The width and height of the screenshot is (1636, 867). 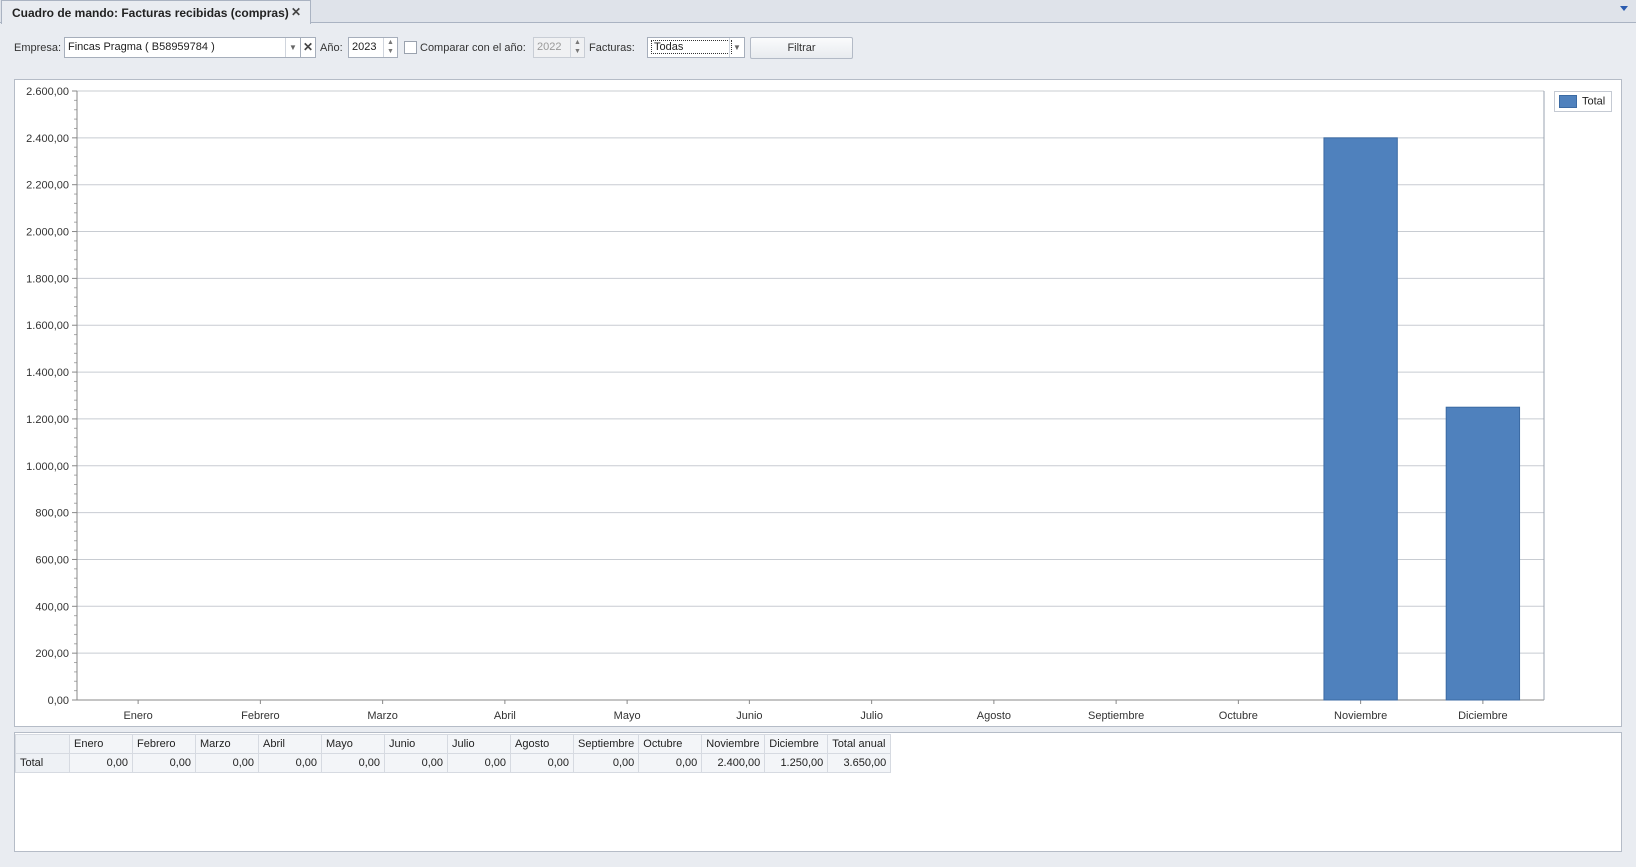 I want to click on chart-legend: Total, so click(x=1583, y=101).